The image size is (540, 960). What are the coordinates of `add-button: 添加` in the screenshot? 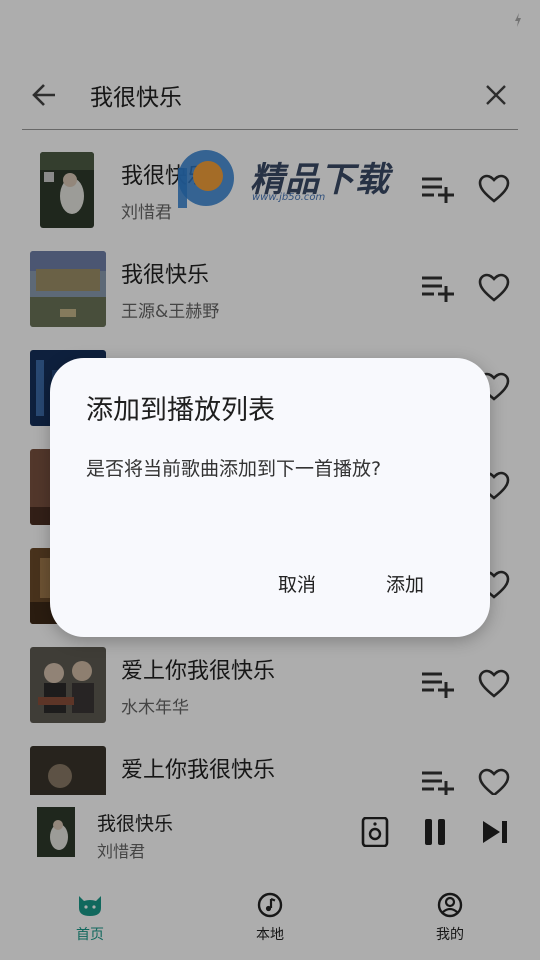 It's located at (405, 583).